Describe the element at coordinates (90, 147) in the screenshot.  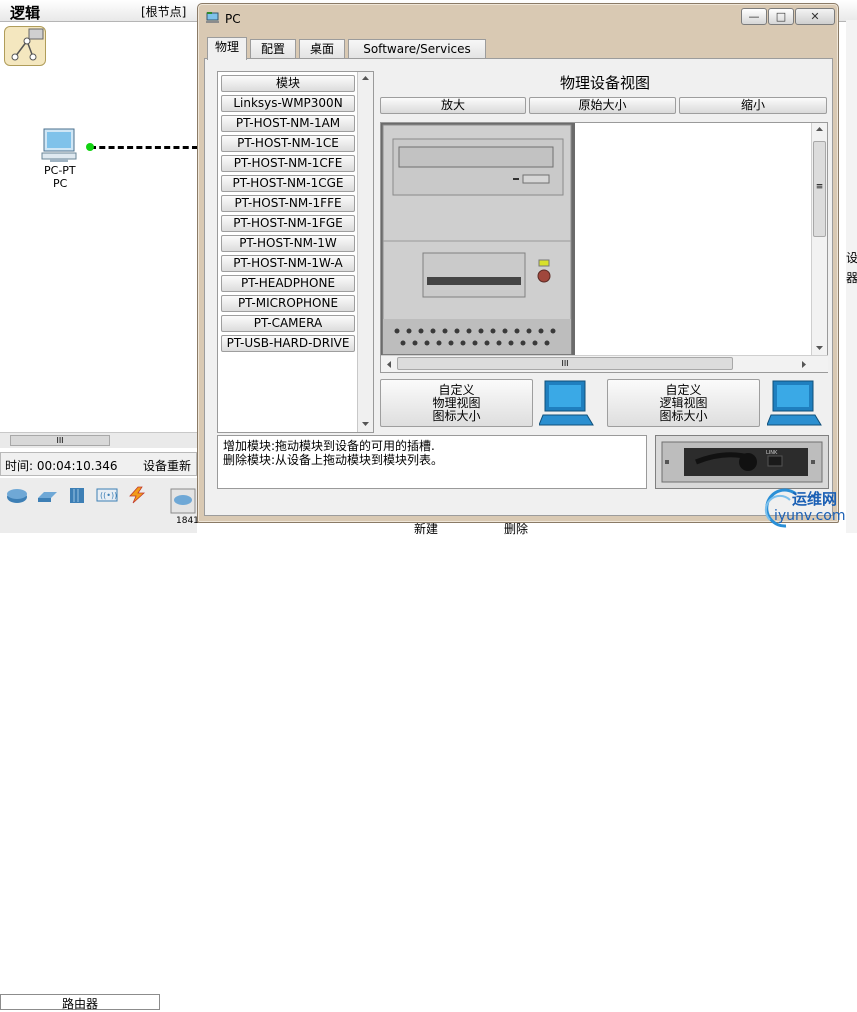
I see `link-status-dot` at that location.